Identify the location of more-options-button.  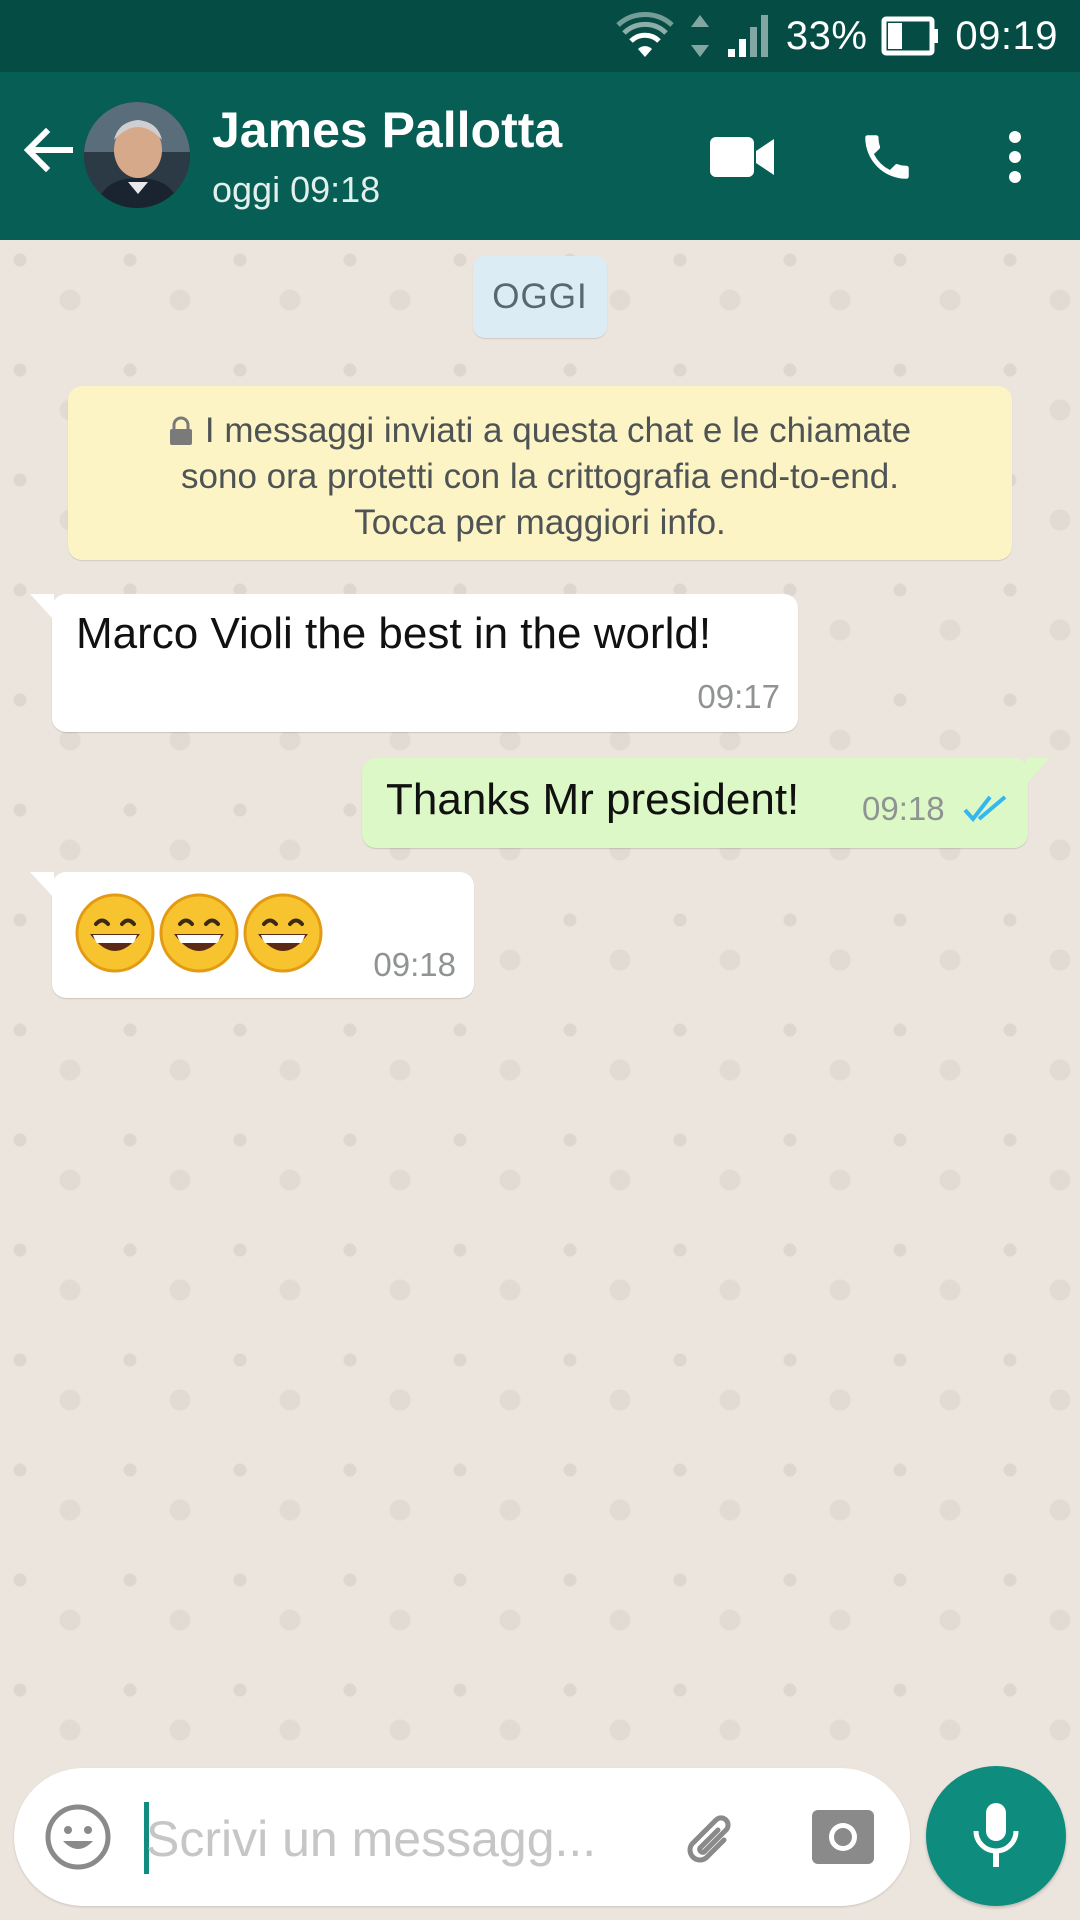
(1015, 157).